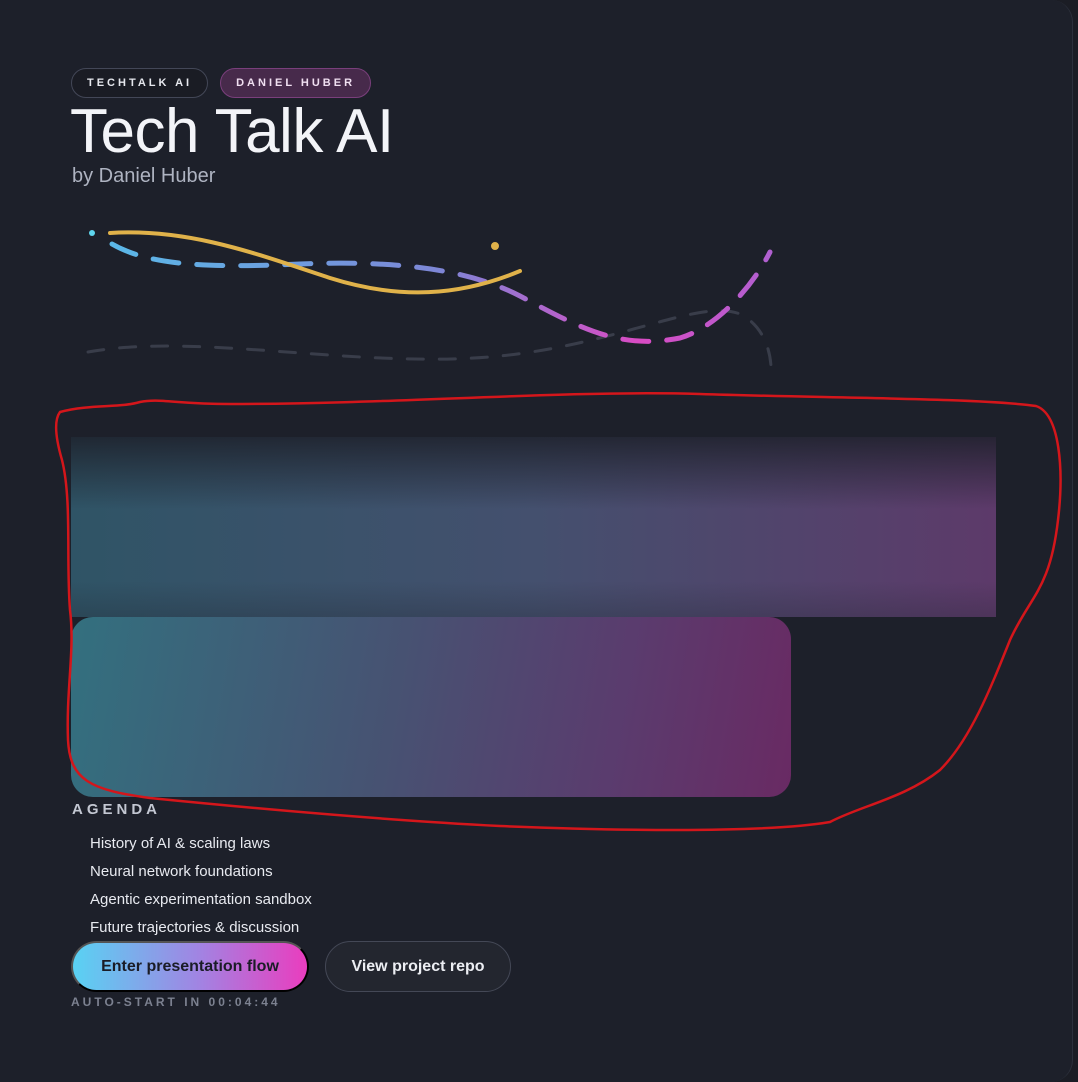  I want to click on view-repo-button: View project repo, so click(418, 966).